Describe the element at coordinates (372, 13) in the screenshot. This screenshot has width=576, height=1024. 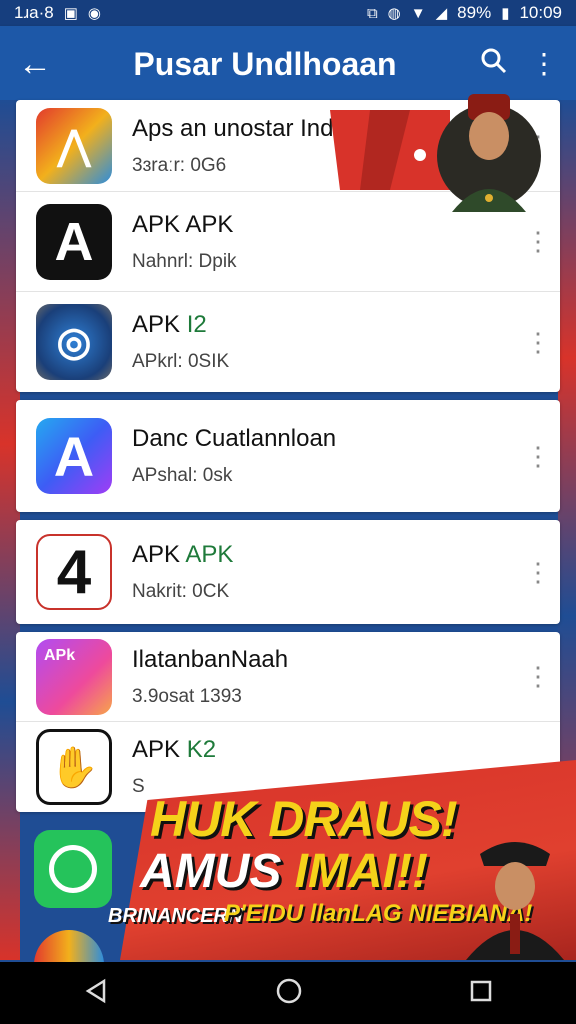
I see `vibrate-icon: ⧉` at that location.